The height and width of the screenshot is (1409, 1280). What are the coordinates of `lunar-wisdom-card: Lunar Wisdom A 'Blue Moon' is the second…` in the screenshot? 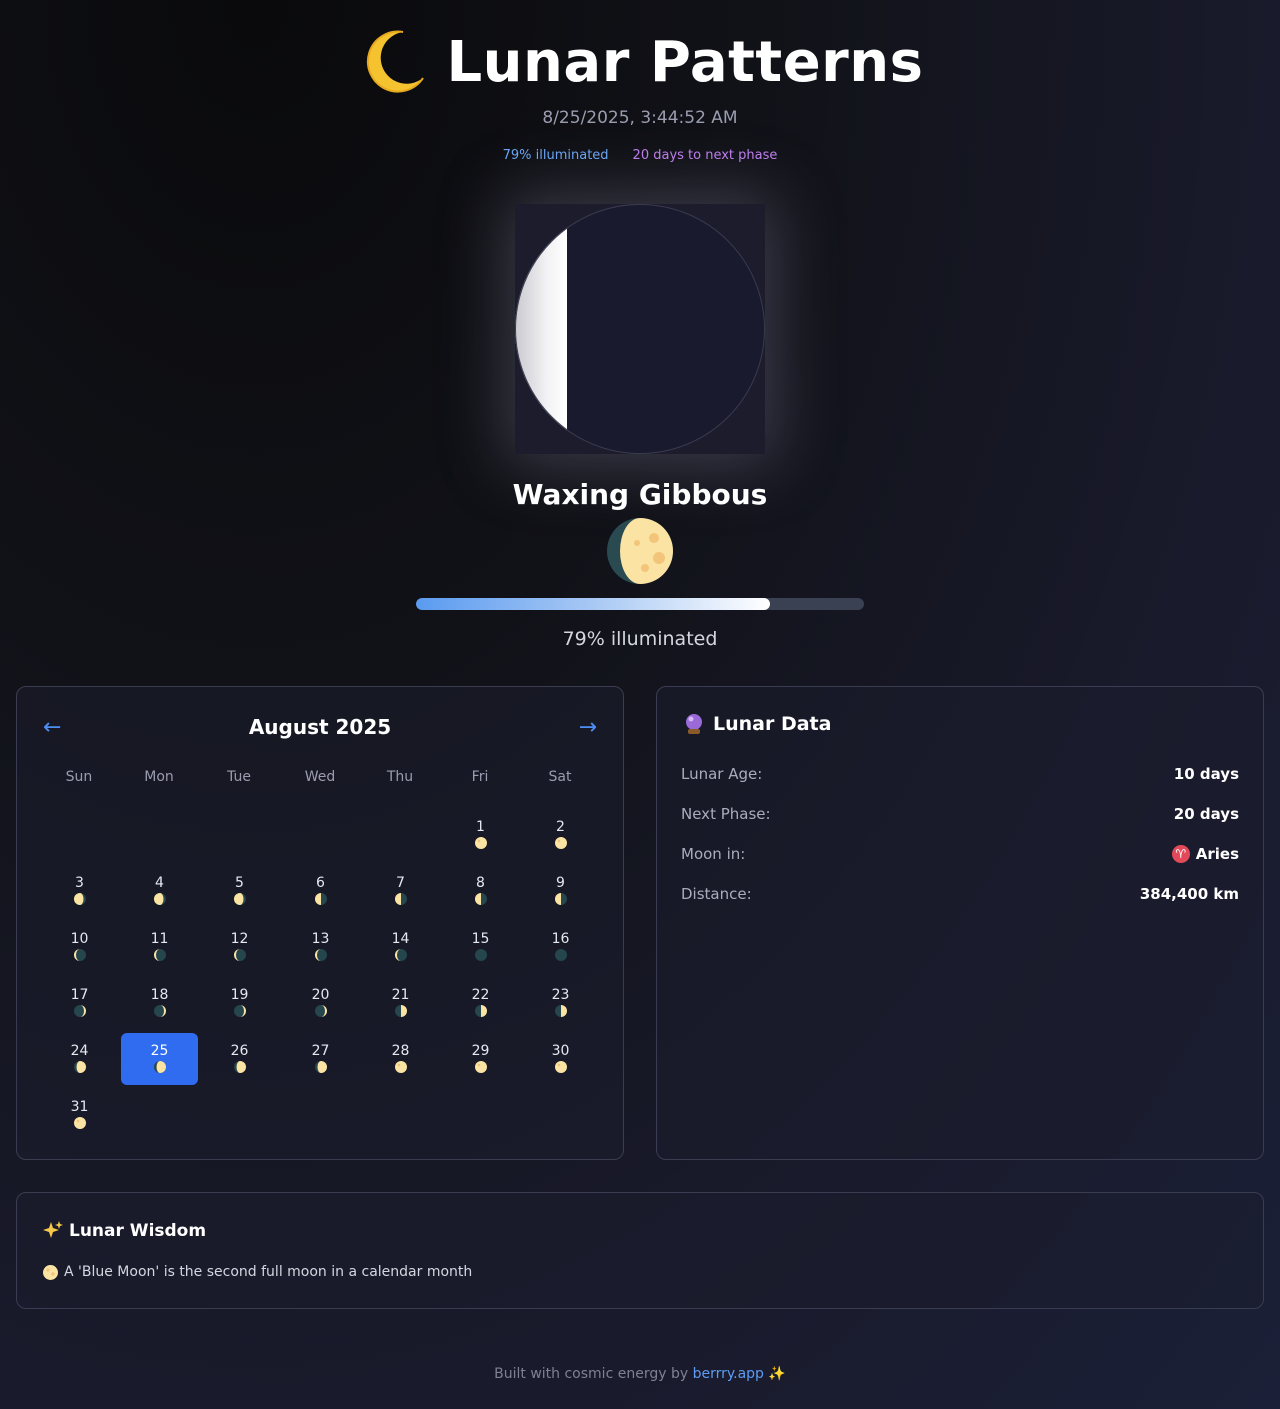 It's located at (640, 1250).